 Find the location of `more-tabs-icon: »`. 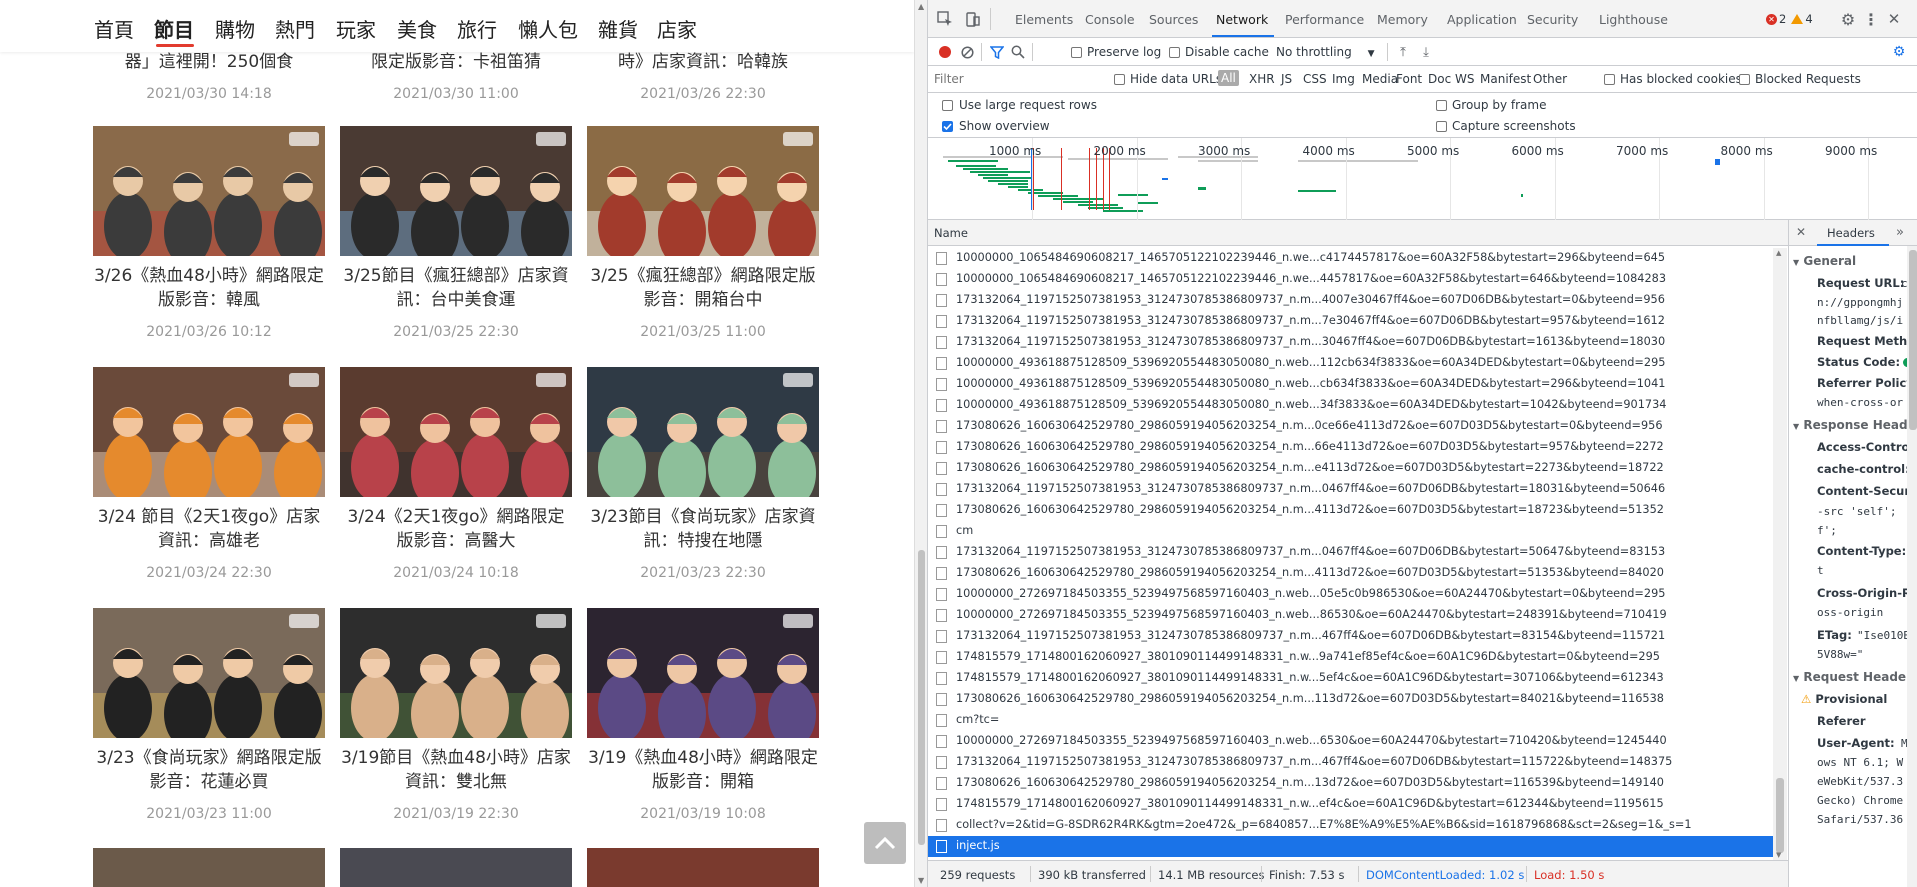

more-tabs-icon: » is located at coordinates (1900, 232).